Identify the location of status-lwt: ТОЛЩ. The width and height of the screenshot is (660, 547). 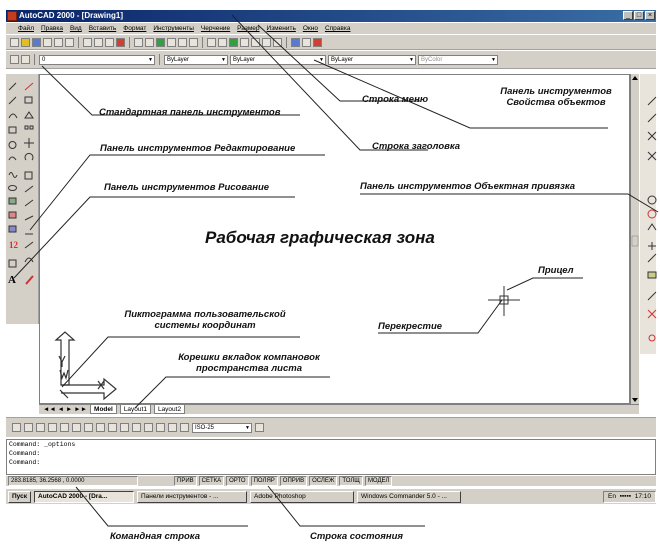
(351, 481).